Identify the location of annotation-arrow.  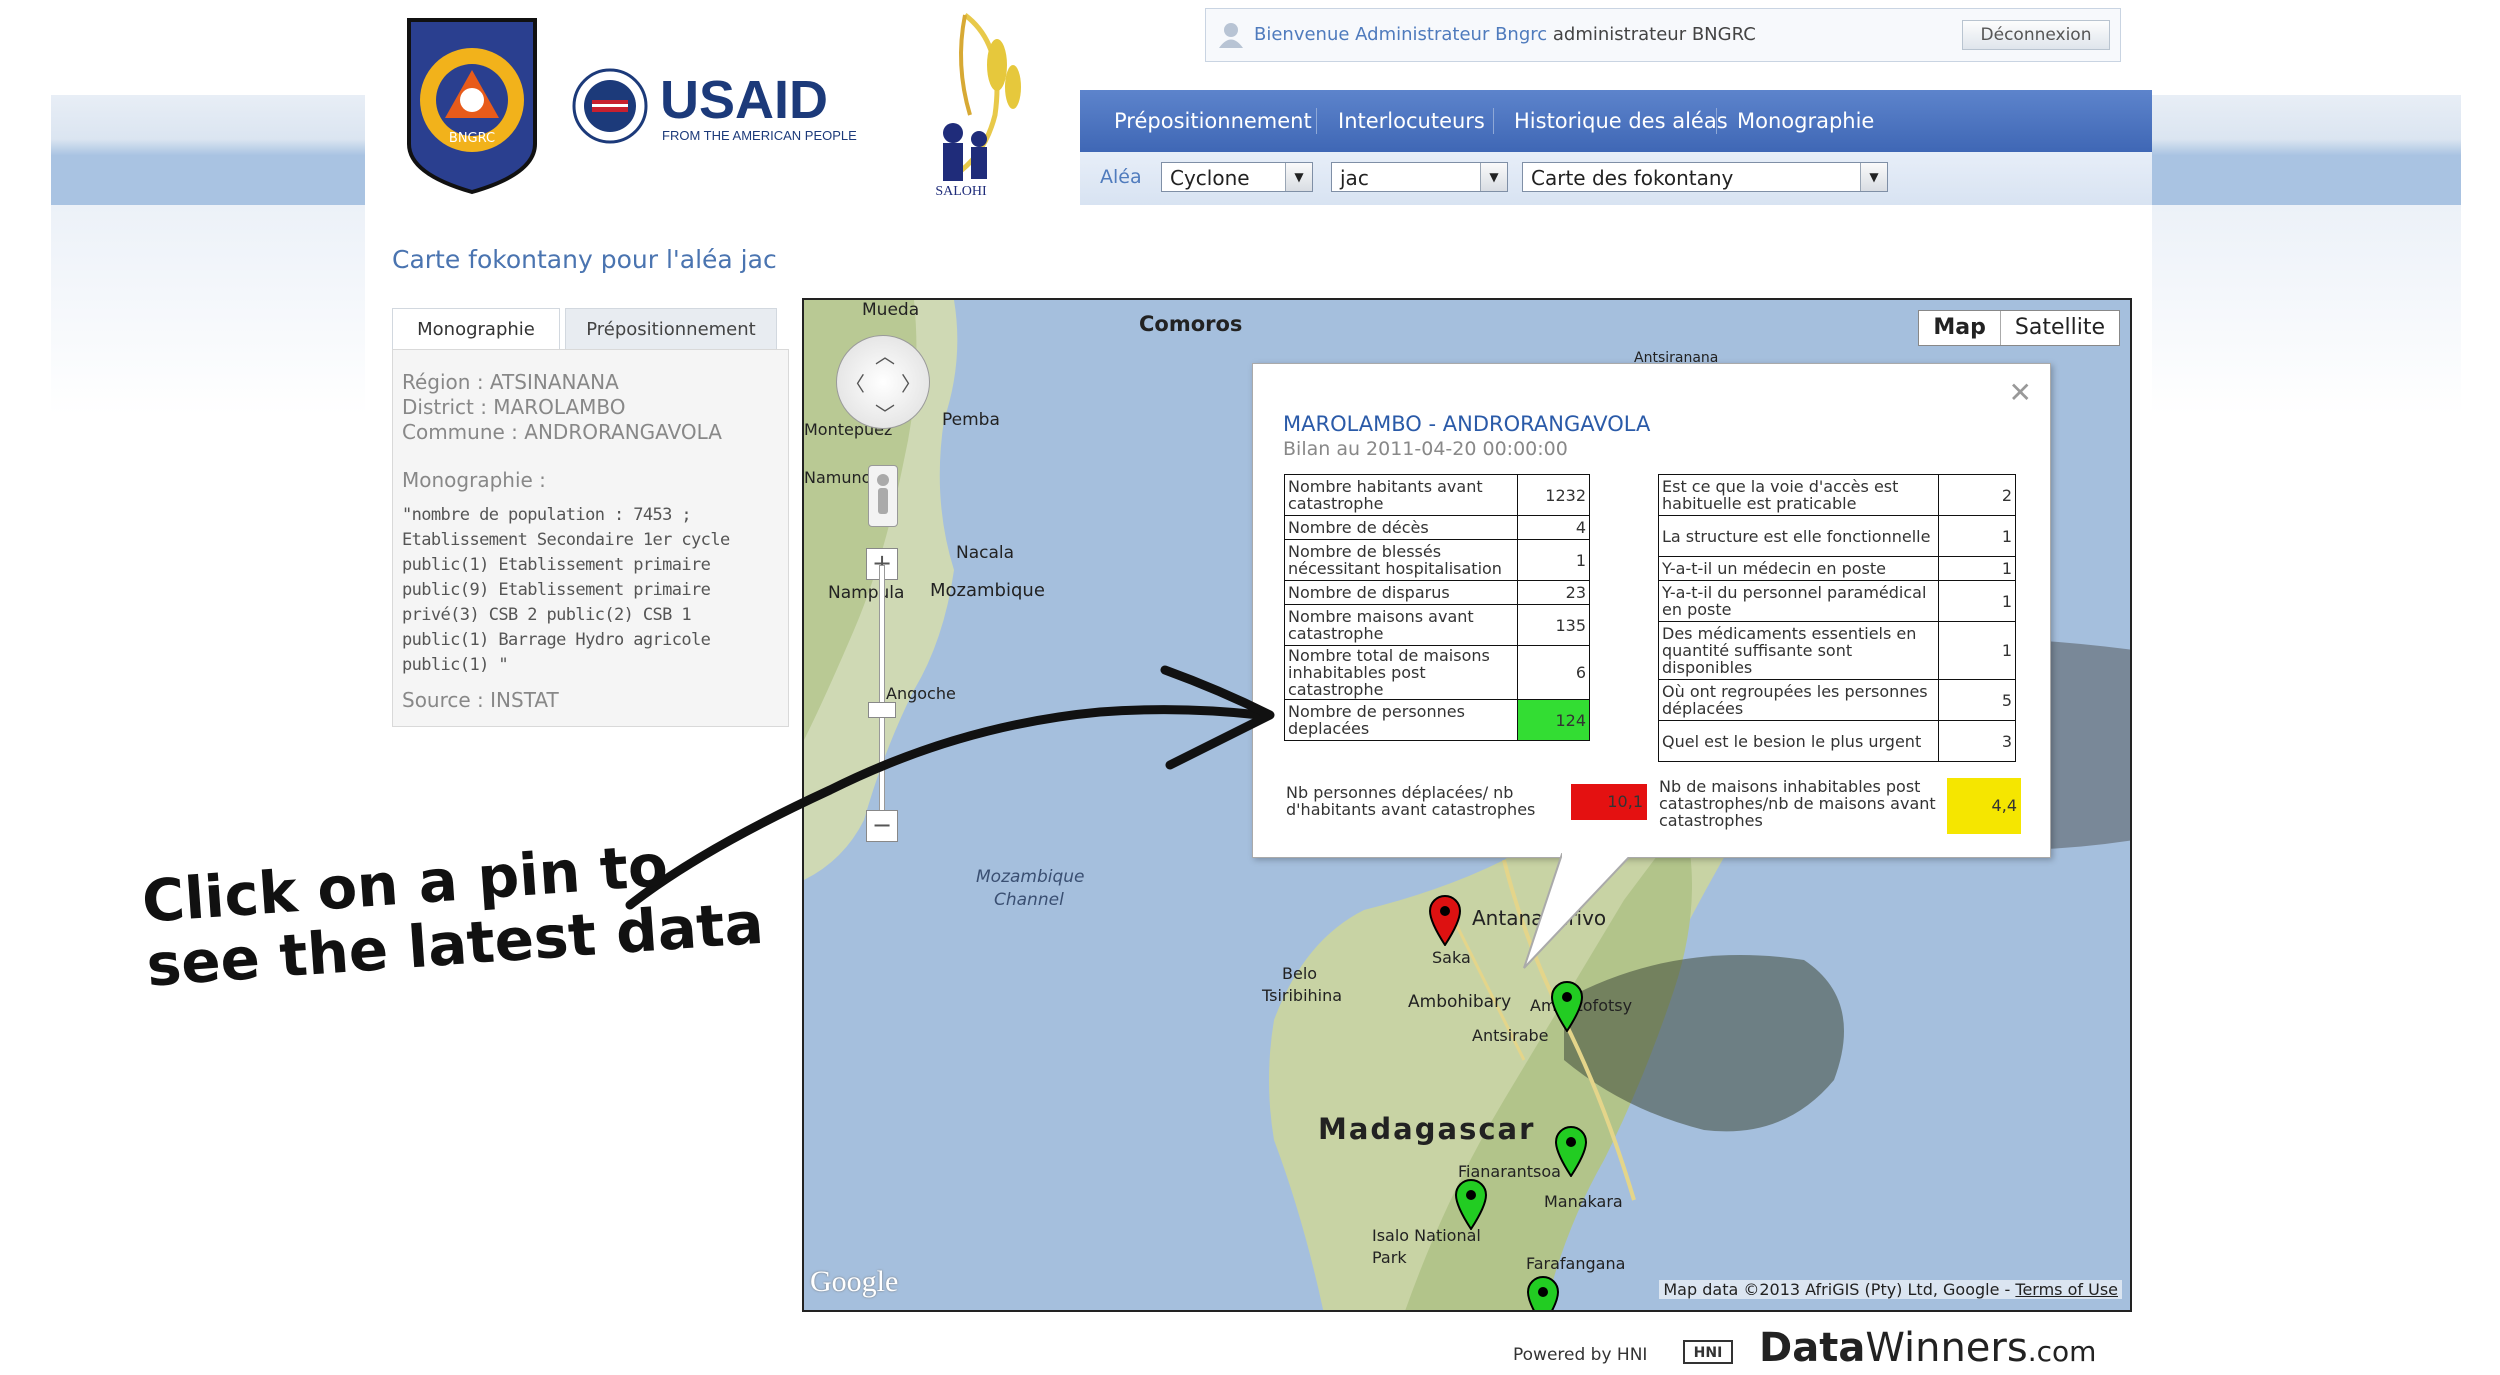
(950, 787).